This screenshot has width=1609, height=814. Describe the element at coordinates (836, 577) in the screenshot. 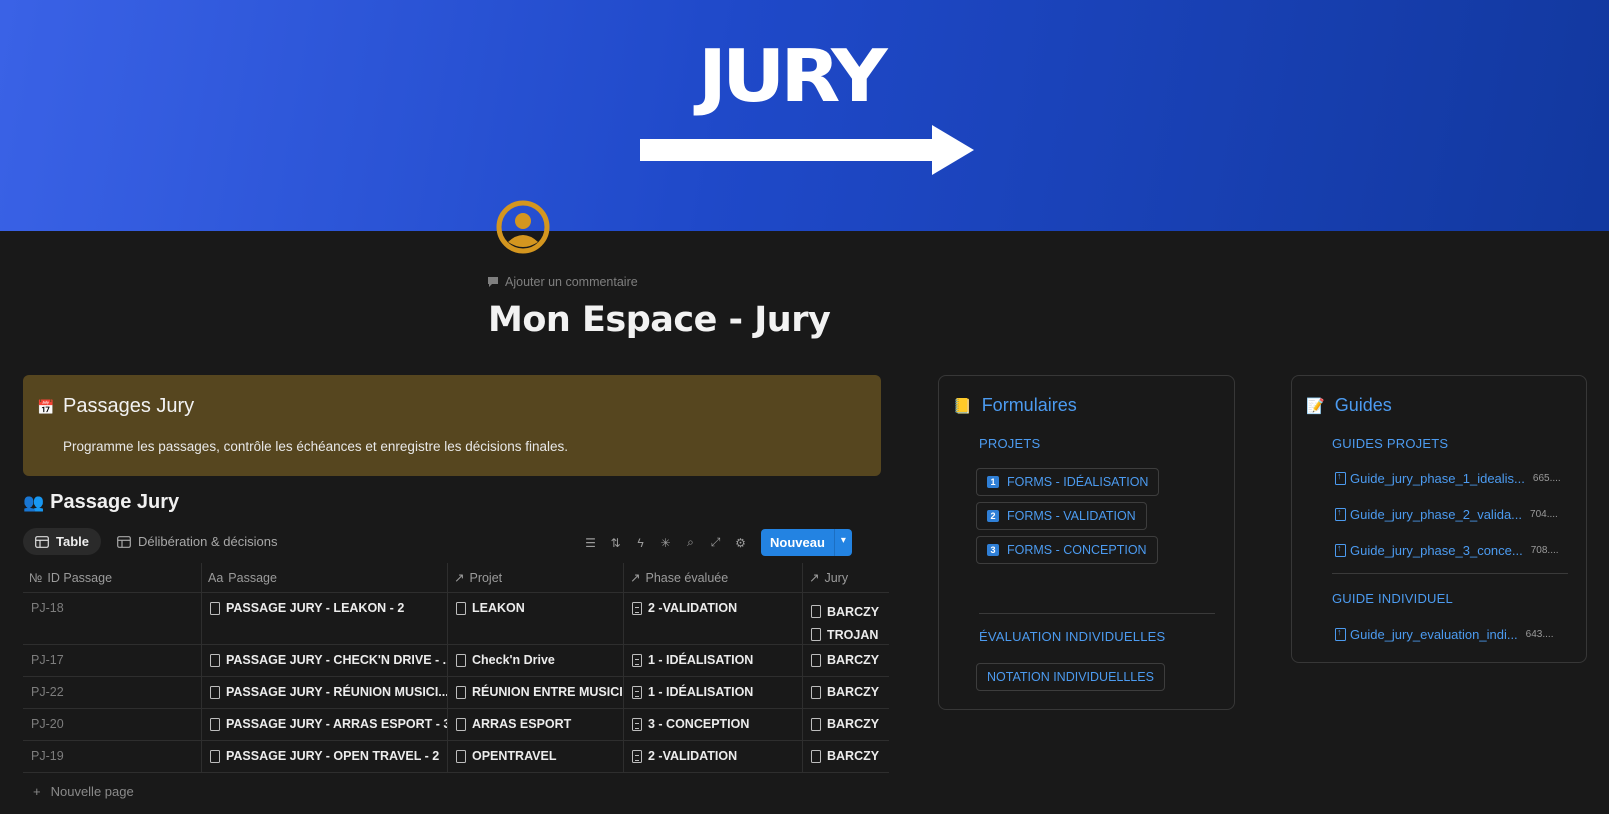

I see `column-label: Jury` at that location.